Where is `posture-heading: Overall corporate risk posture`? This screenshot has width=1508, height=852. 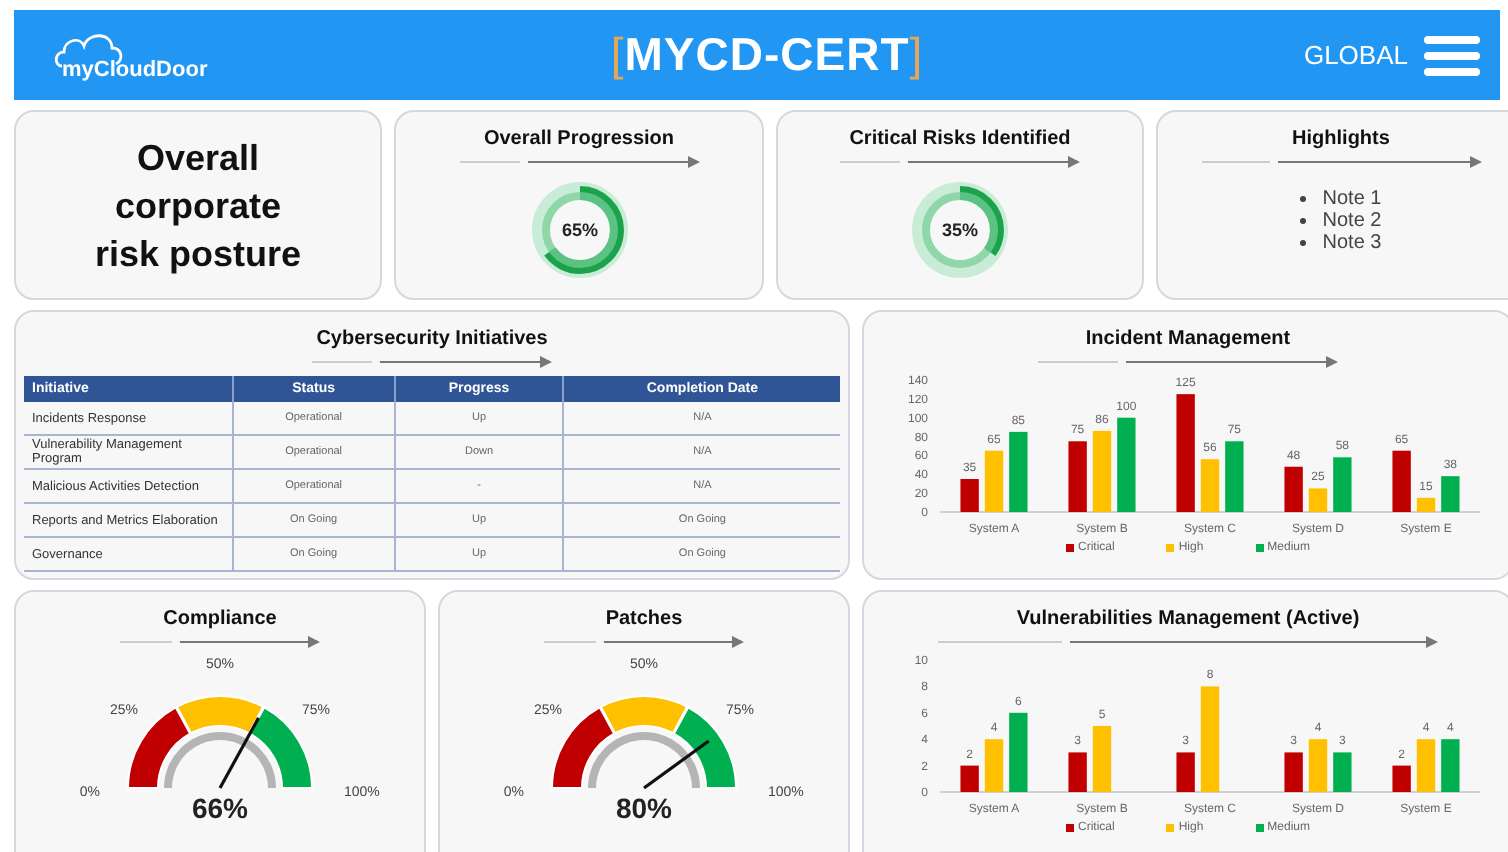
posture-heading: Overall corporate risk posture is located at coordinates (198, 206).